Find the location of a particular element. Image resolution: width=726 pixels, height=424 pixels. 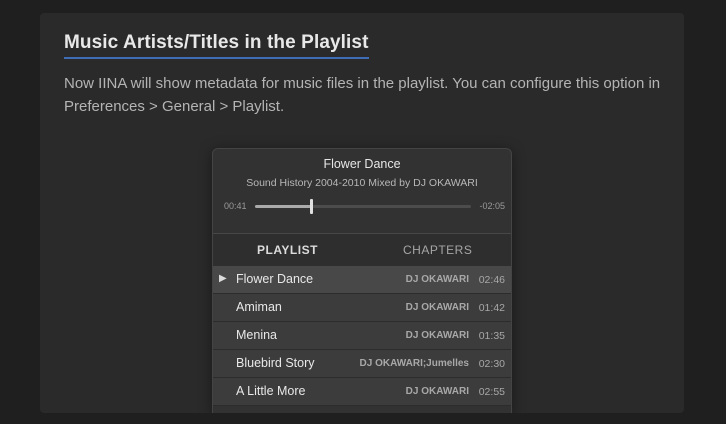

seek-progress-fill is located at coordinates (283, 206).